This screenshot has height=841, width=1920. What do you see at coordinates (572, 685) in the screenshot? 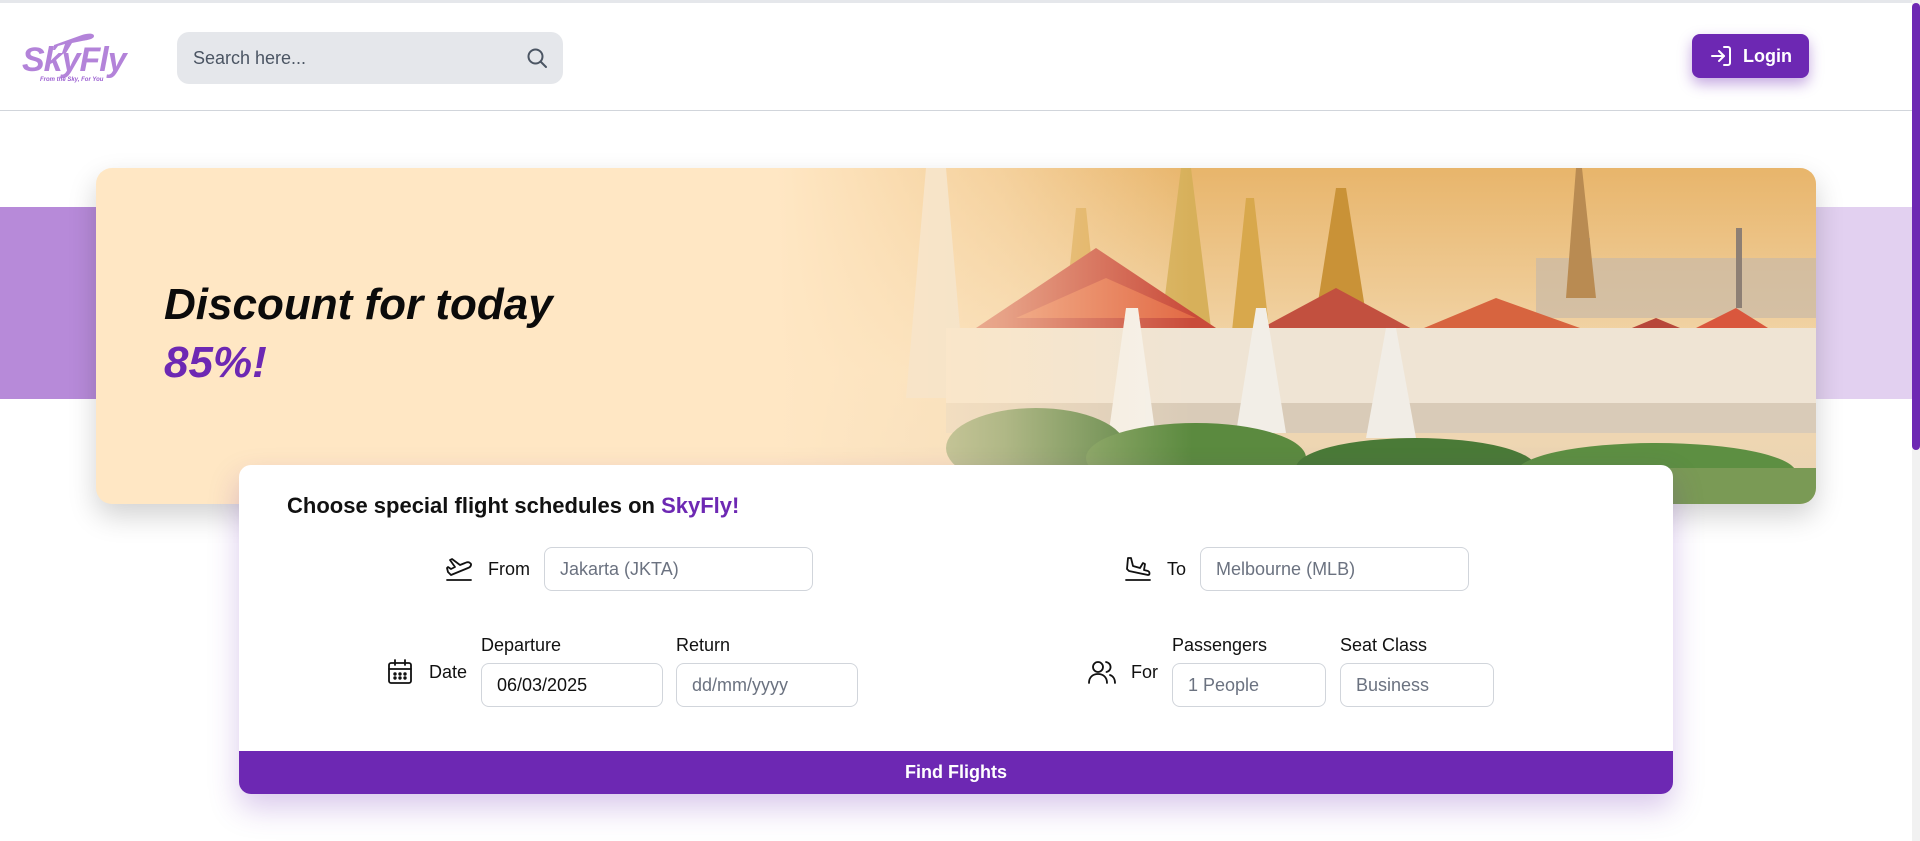
I see `departure-input` at bounding box center [572, 685].